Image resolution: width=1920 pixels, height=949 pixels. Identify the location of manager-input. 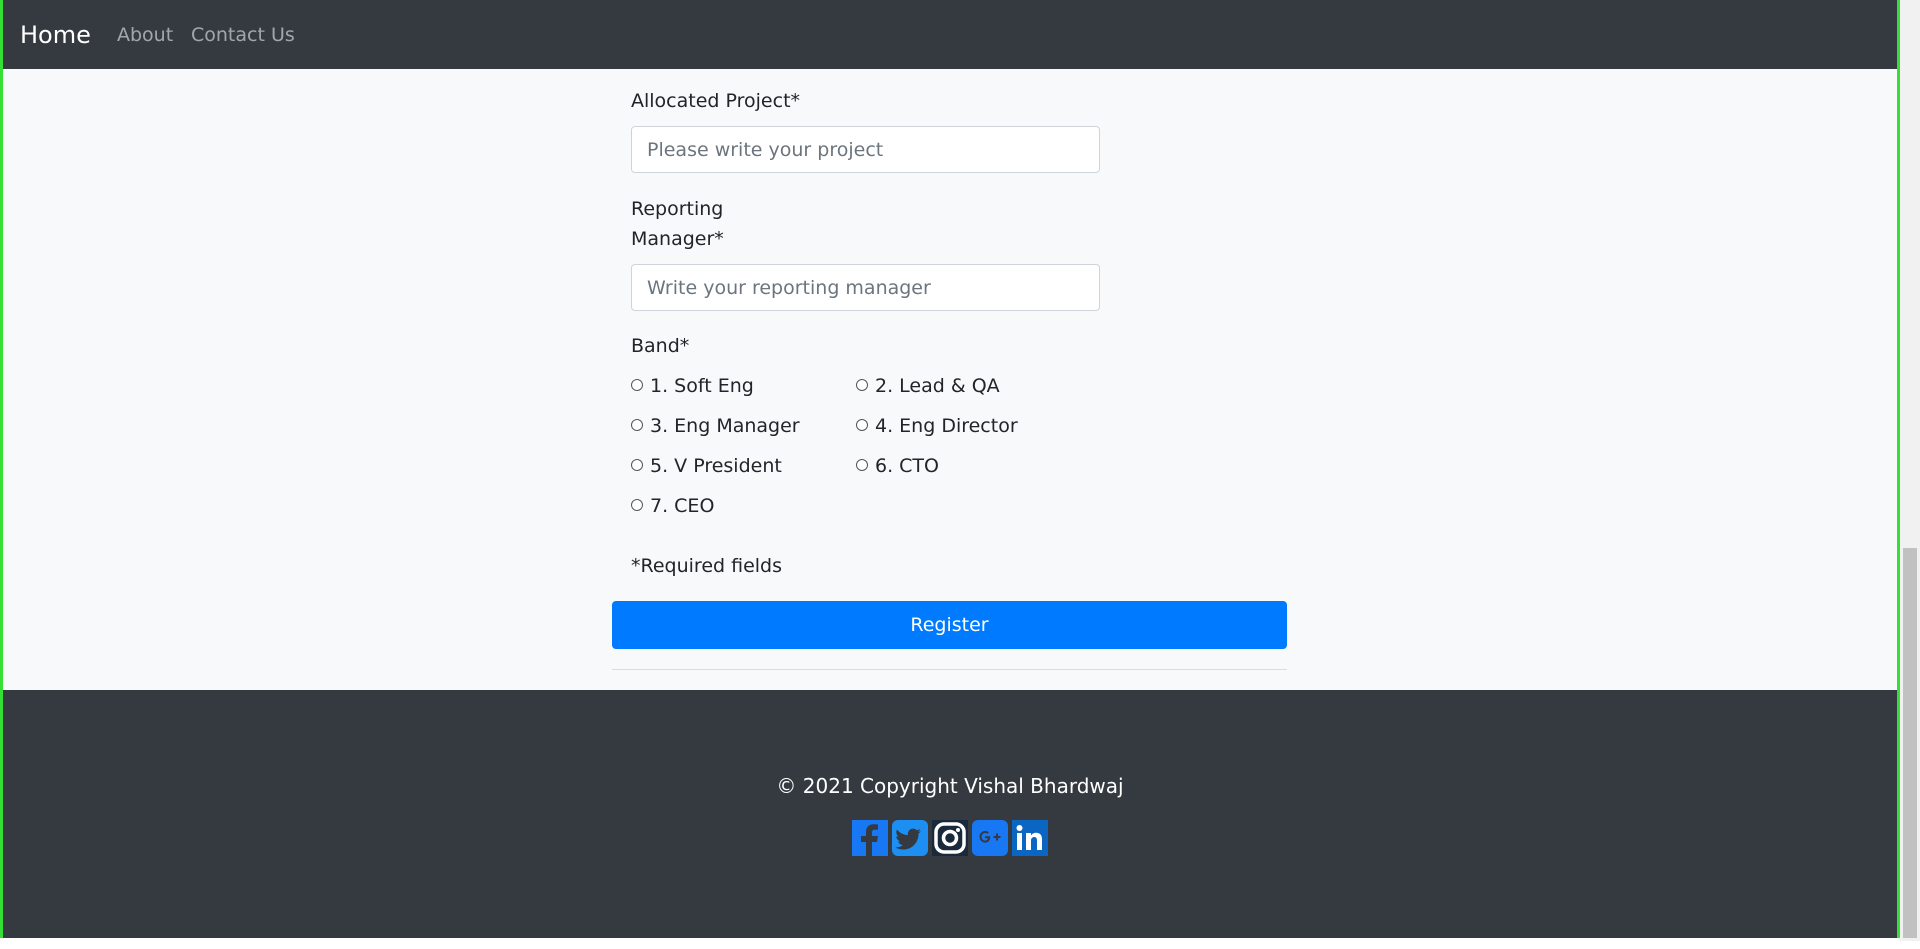
(865, 287).